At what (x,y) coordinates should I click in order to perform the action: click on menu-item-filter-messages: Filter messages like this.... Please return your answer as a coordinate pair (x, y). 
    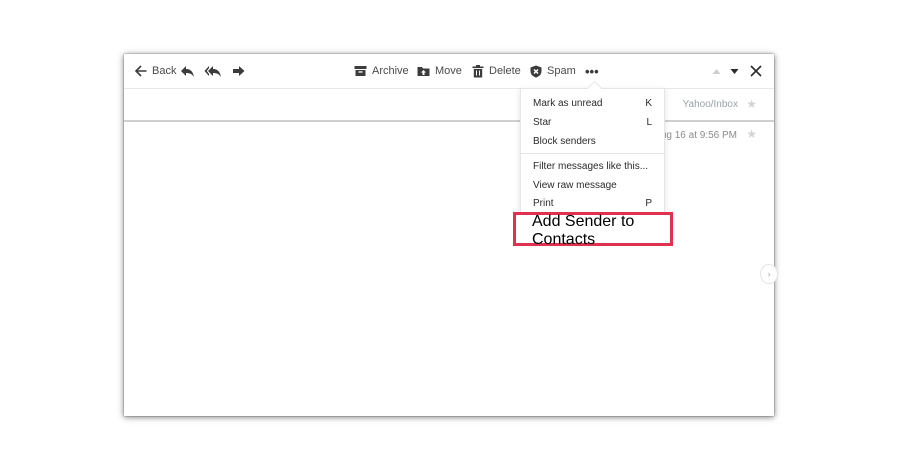
    Looking at the image, I should click on (592, 166).